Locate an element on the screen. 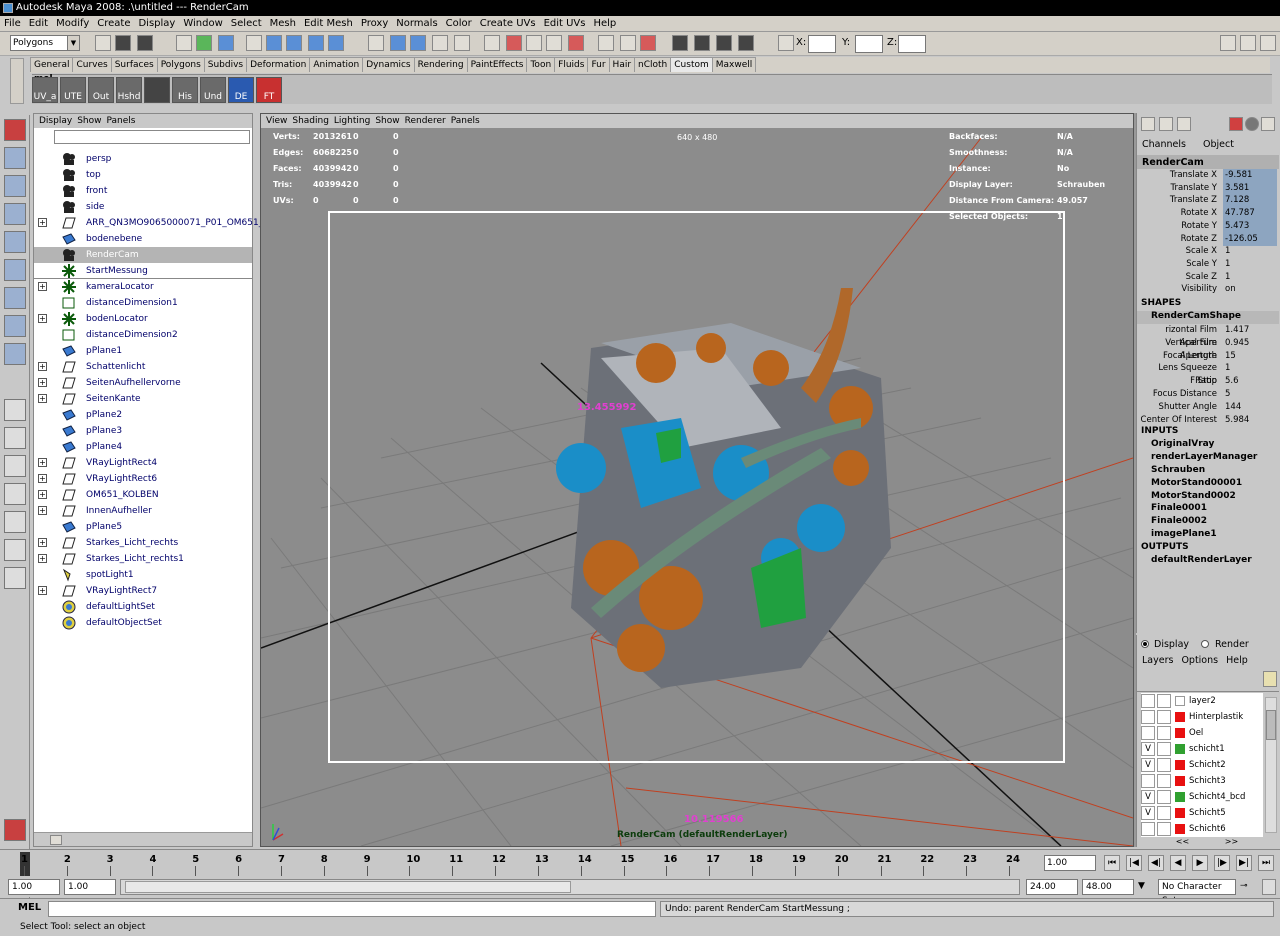  shelf-tab-rendering: Rendering is located at coordinates (440, 64).